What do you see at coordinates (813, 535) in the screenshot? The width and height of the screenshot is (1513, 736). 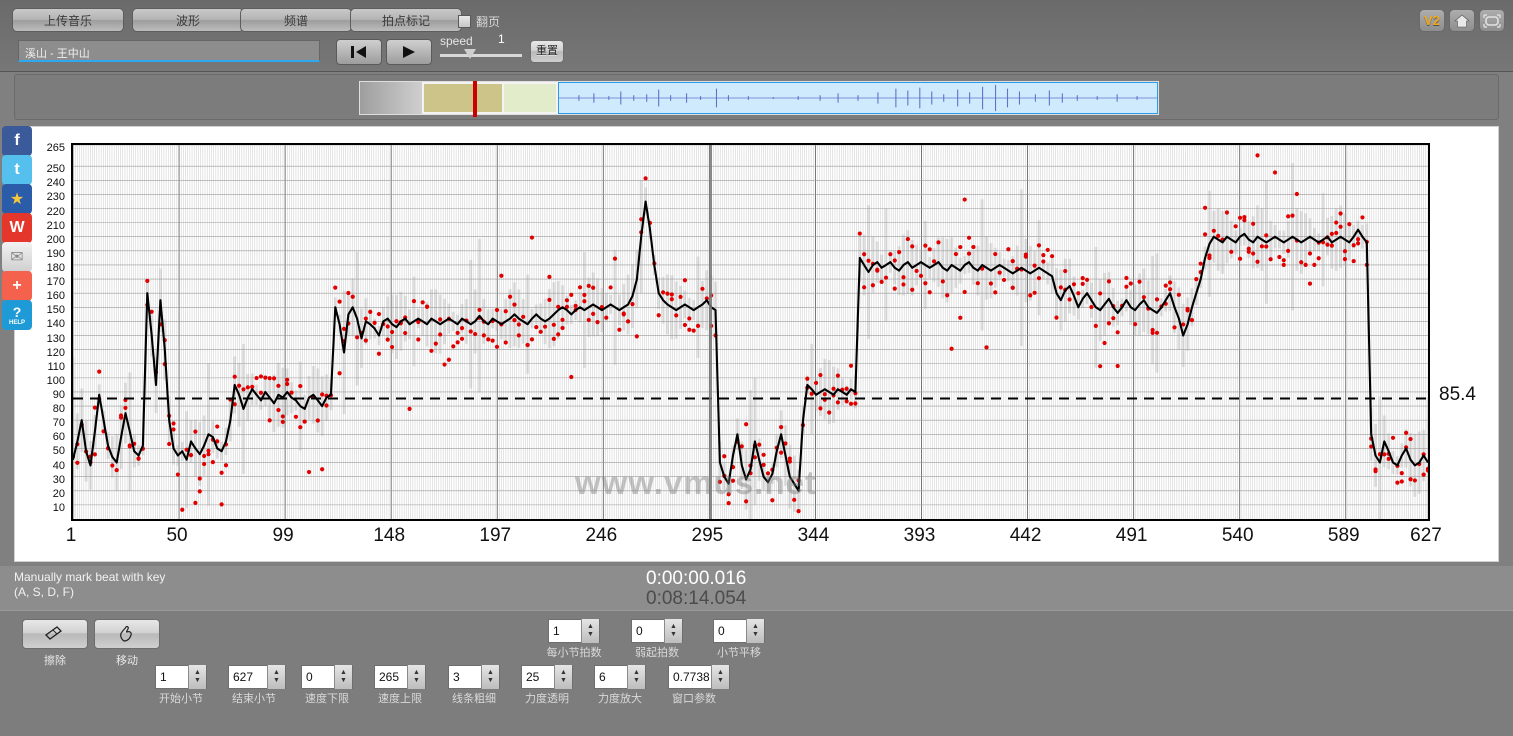 I see `x-axis-tick-344: 344` at bounding box center [813, 535].